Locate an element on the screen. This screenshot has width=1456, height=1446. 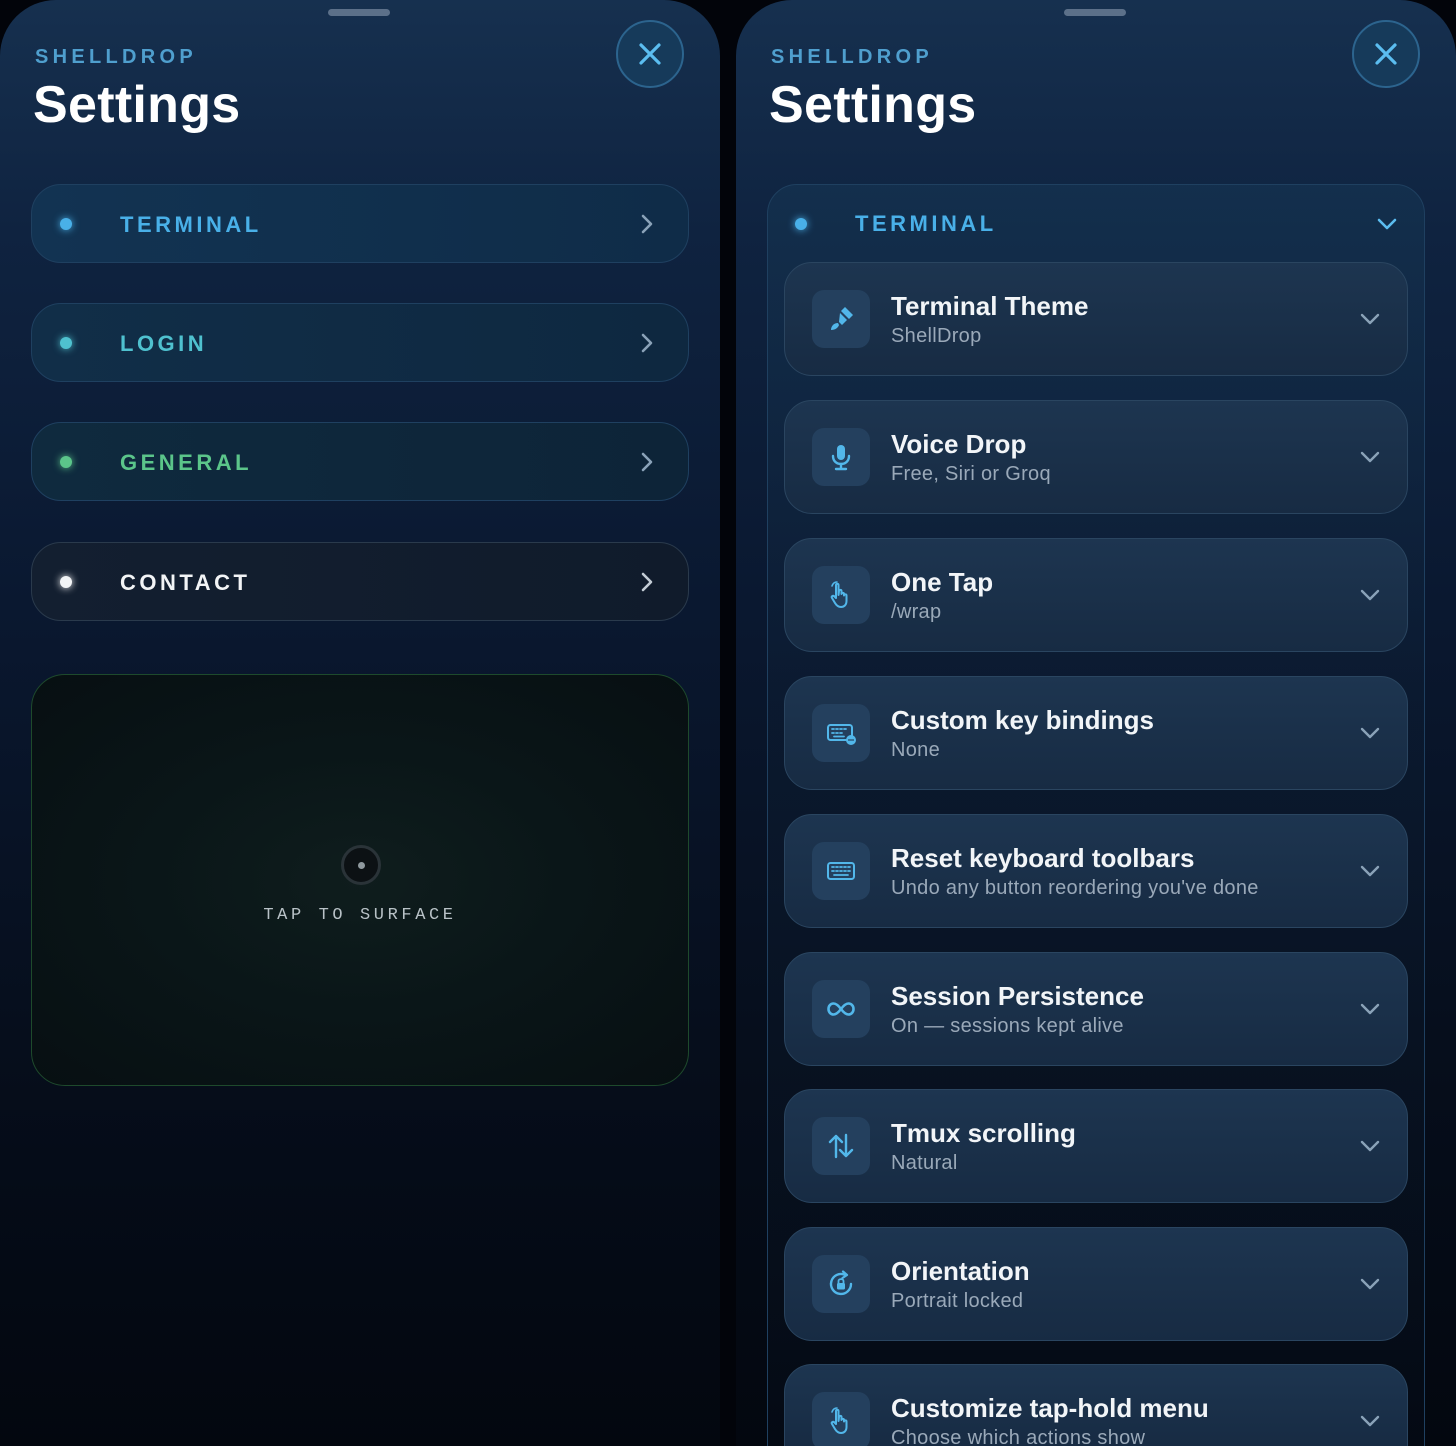
rotation-lock-icon is located at coordinates (841, 1283).